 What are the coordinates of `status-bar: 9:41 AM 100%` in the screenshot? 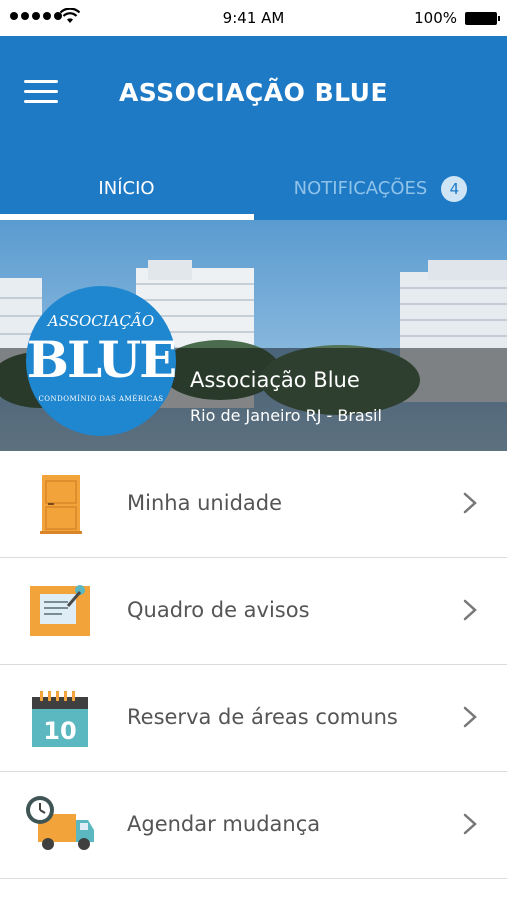 It's located at (253, 18).